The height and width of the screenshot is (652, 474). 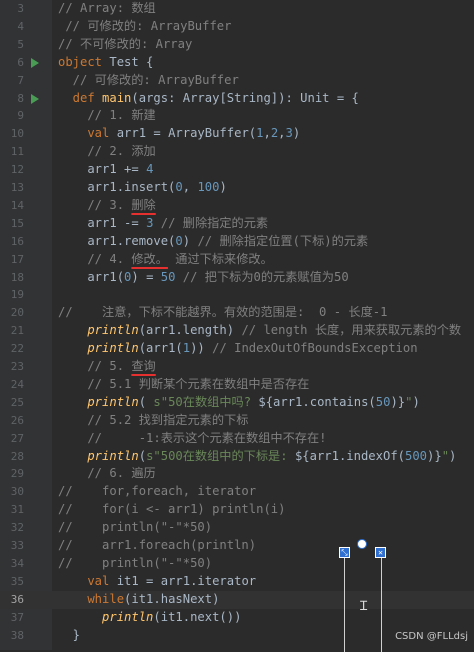 I want to click on code-token: Test {, so click(x=131, y=61).